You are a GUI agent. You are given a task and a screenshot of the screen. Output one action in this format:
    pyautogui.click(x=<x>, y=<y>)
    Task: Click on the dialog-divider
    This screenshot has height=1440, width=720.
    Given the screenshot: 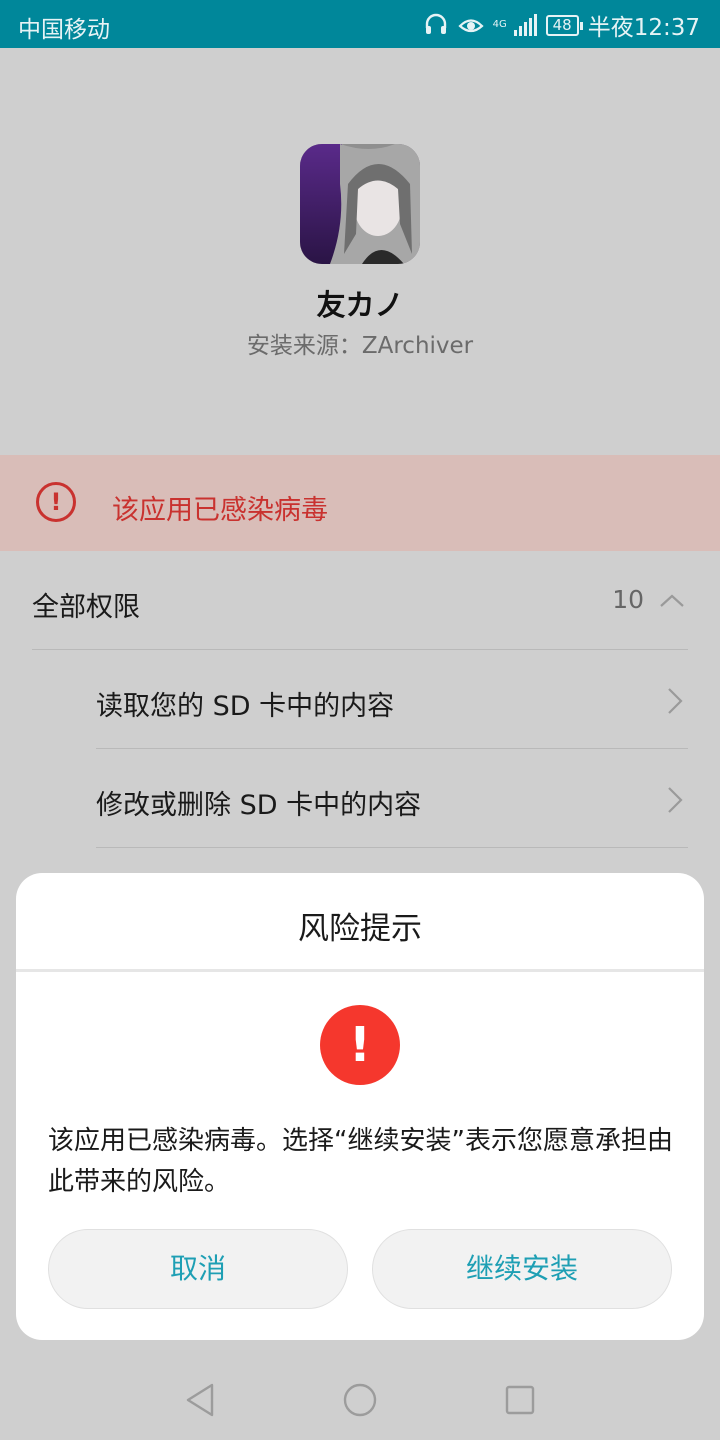 What is the action you would take?
    pyautogui.click(x=360, y=970)
    